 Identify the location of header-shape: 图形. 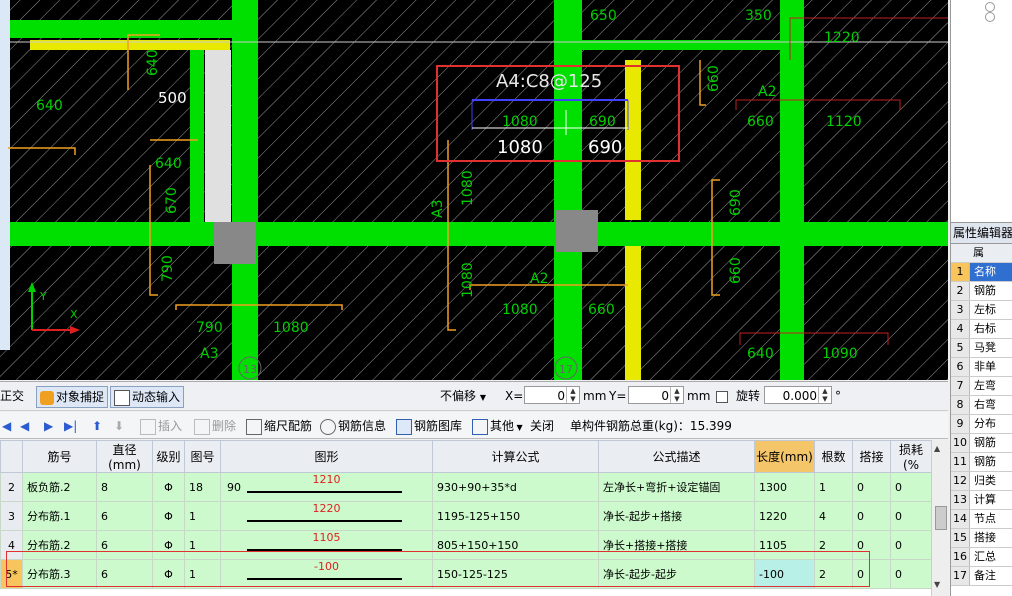
(326, 456).